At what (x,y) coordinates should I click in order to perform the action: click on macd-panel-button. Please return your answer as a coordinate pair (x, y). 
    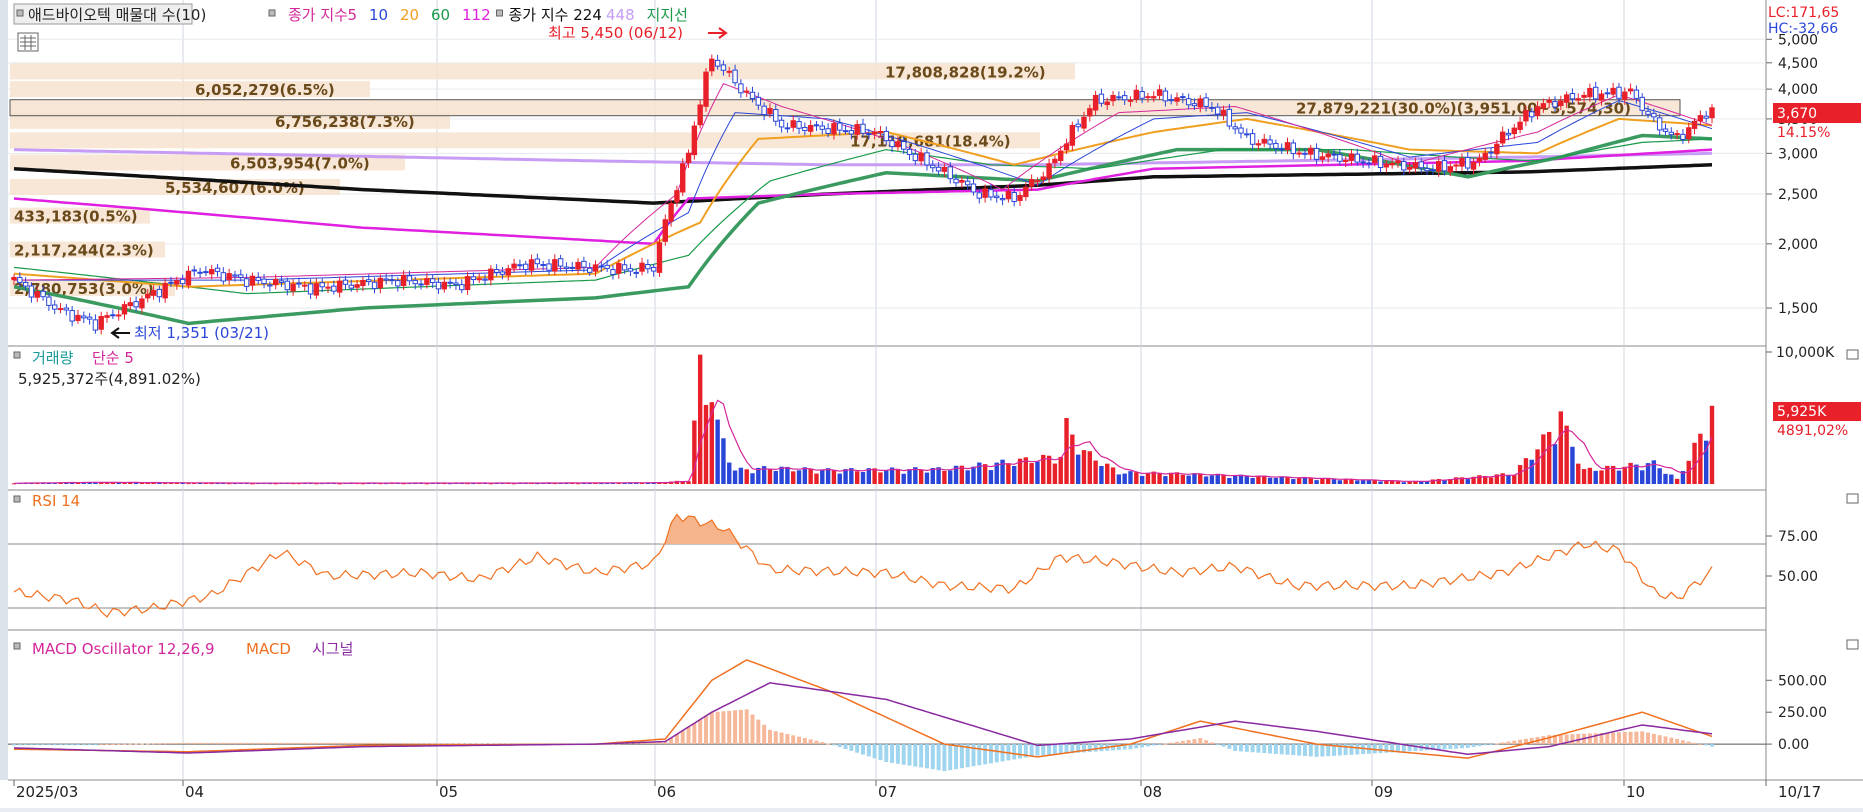
    Looking at the image, I should click on (1852, 644).